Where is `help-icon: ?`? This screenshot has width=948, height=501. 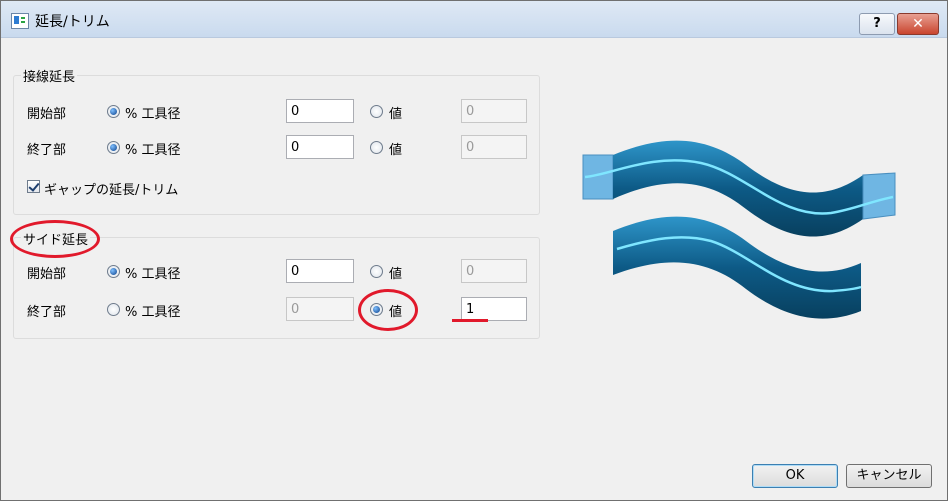 help-icon: ? is located at coordinates (877, 23).